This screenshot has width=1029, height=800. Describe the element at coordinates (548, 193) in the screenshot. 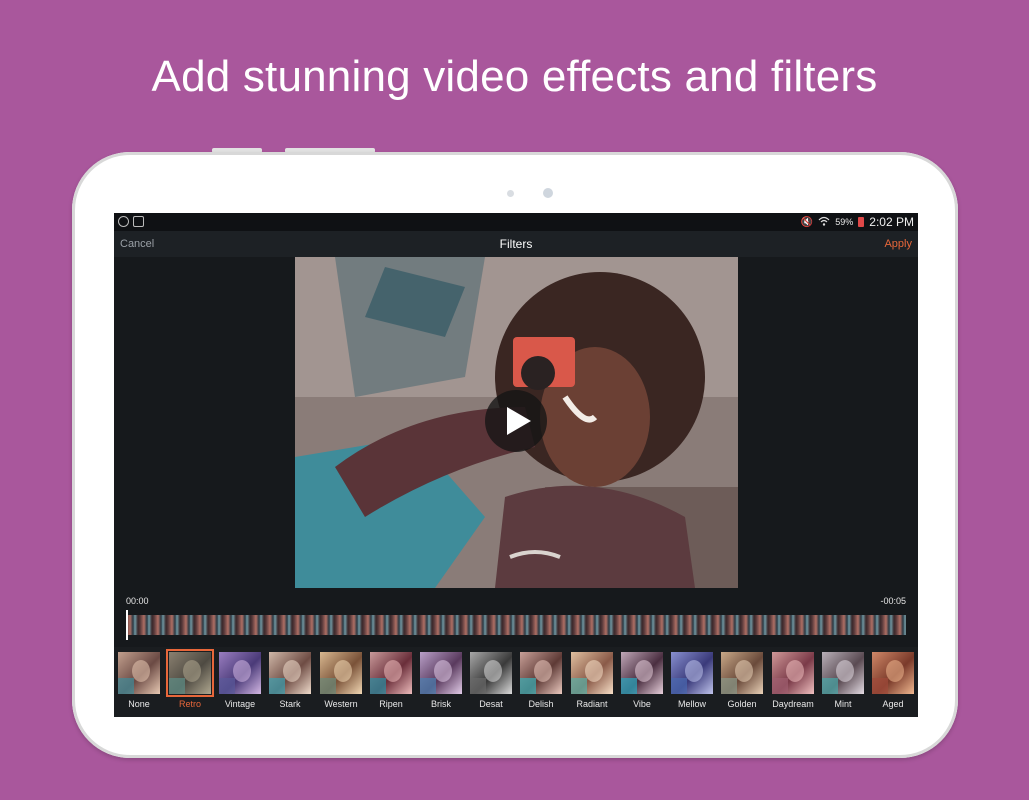

I see `tablet-camera` at that location.